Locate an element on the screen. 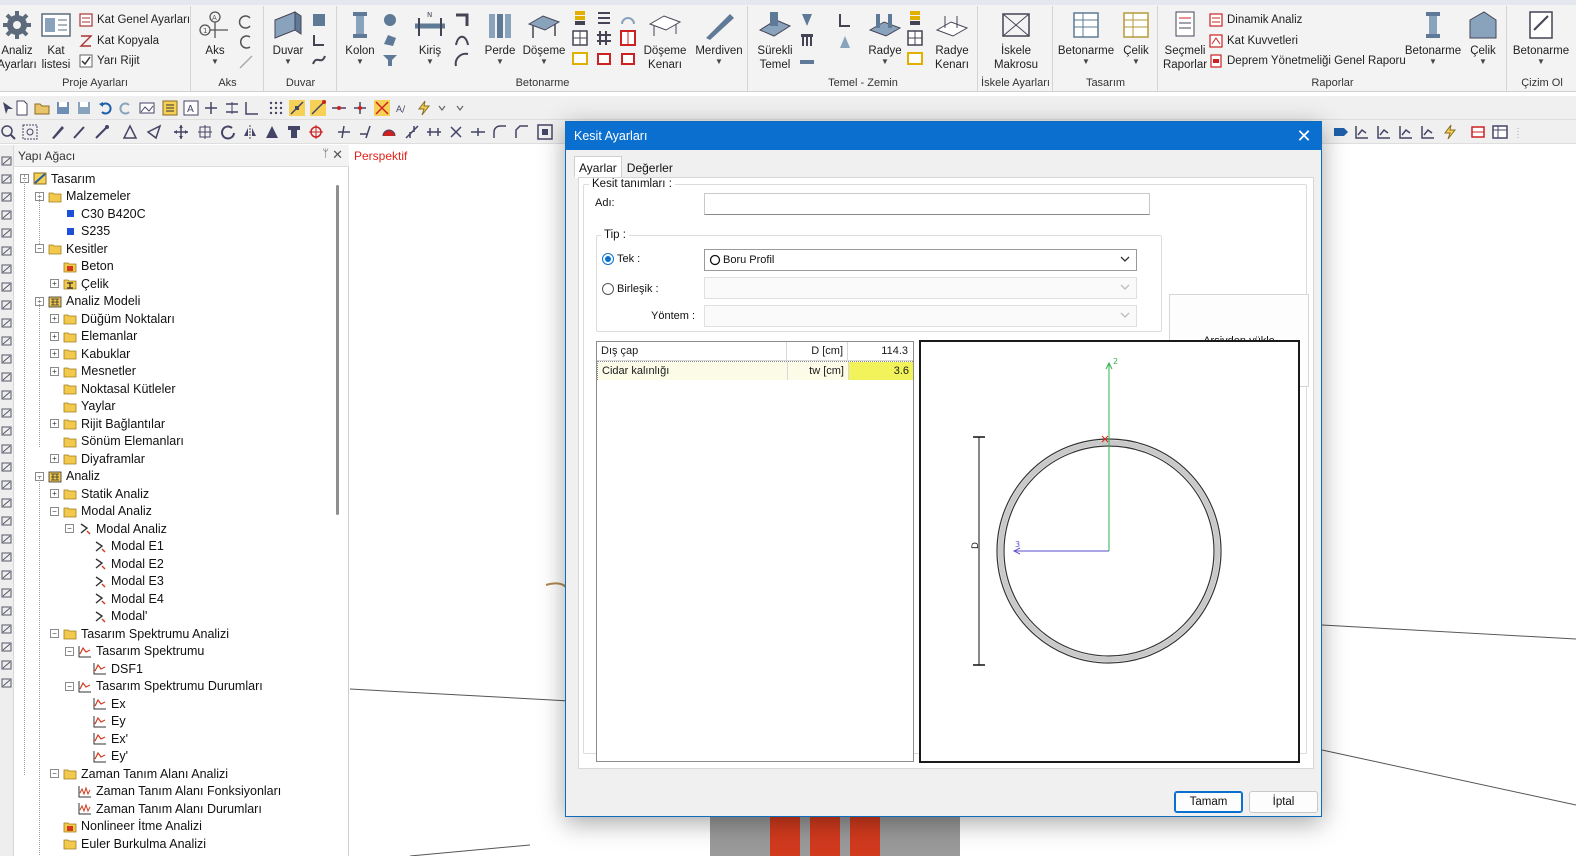 The image size is (1576, 856). betonarme-design-button: Betonarme ▼ is located at coordinates (1086, 38).